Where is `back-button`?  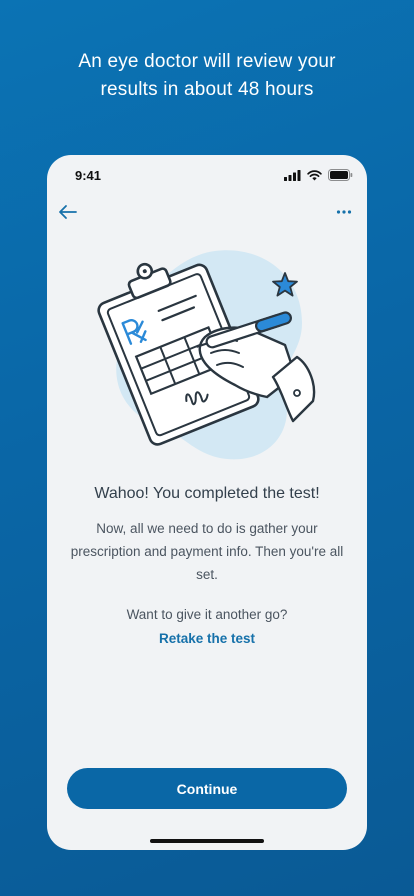 back-button is located at coordinates (68, 212).